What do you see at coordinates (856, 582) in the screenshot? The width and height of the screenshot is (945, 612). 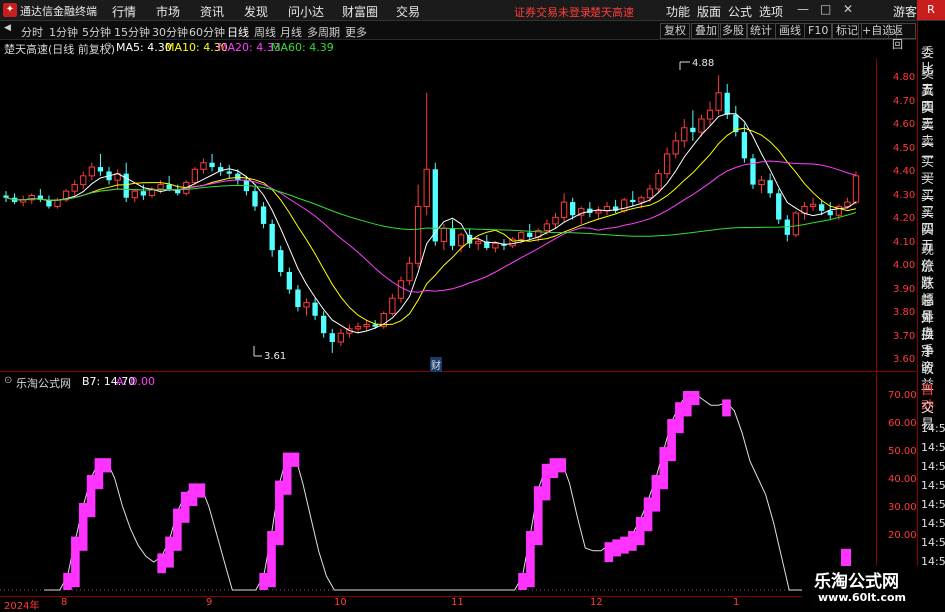 I see `watermark-name: 乐淘公式网` at bounding box center [856, 582].